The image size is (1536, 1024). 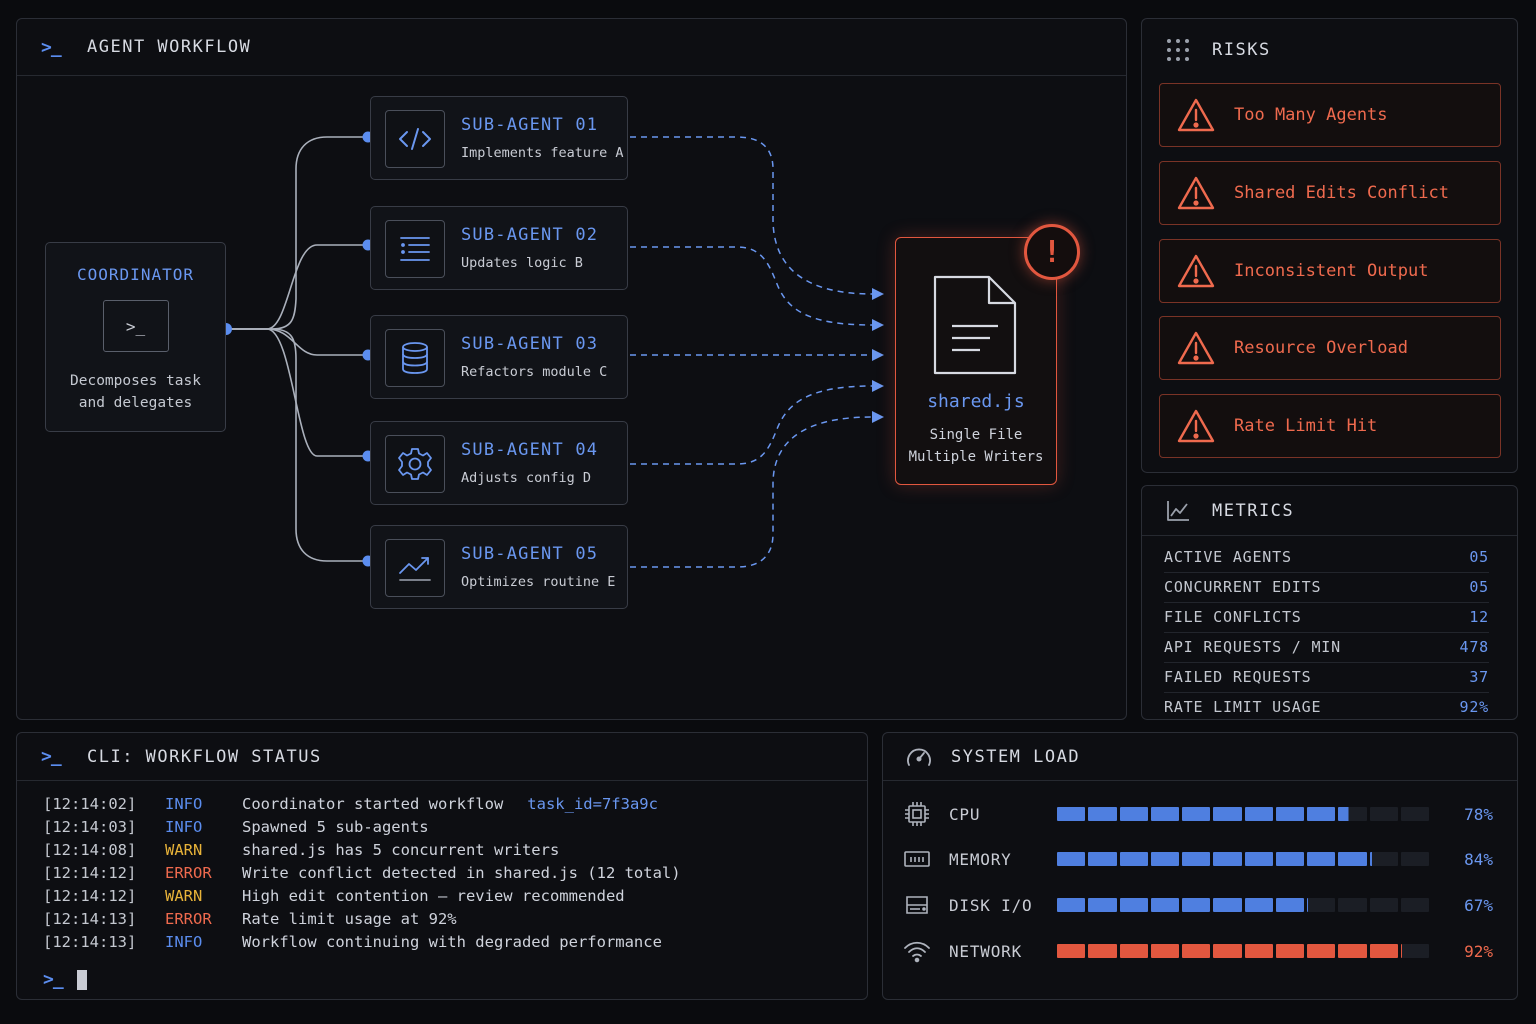 What do you see at coordinates (415, 358) in the screenshot?
I see `database-icon` at bounding box center [415, 358].